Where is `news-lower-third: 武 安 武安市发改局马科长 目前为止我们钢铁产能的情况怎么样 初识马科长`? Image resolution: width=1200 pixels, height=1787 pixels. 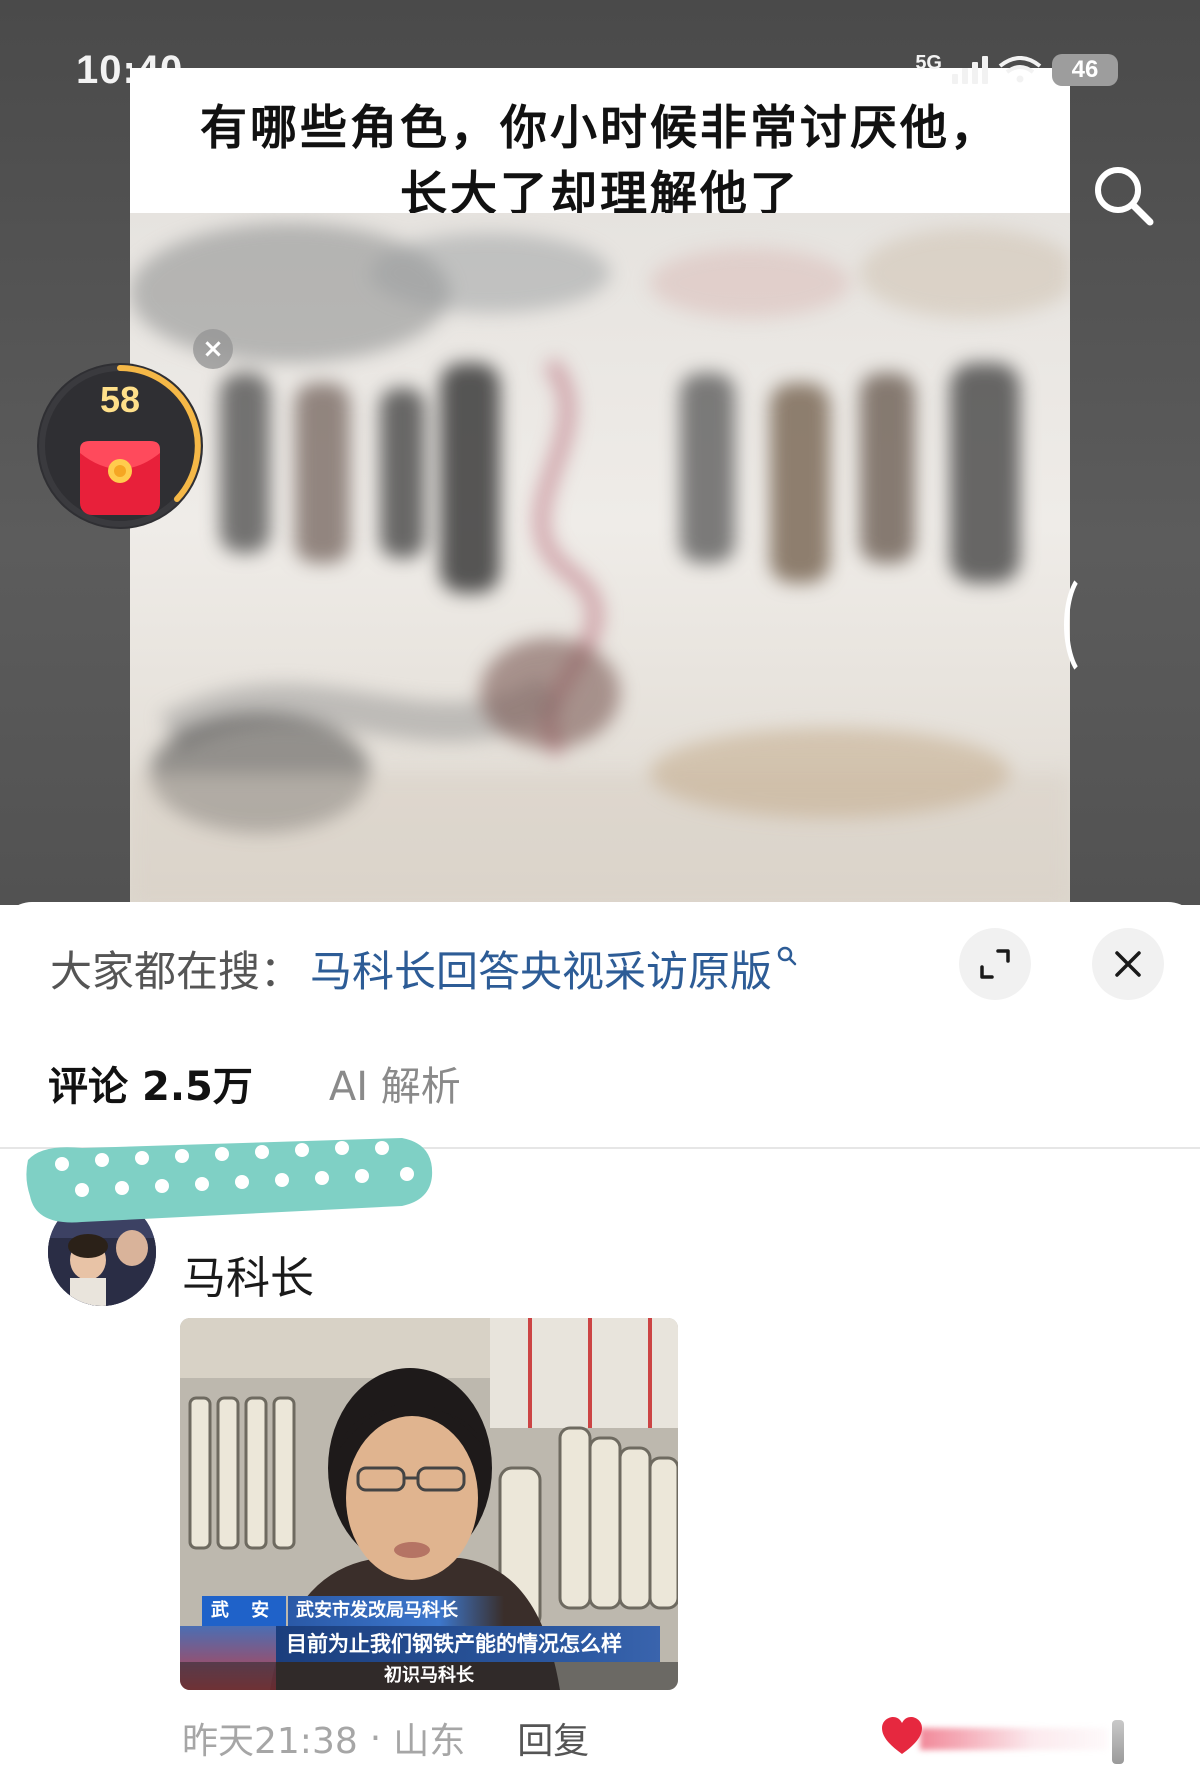
news-lower-third: 武 安 武安市发改局马科长 目前为止我们钢铁产能的情况怎么样 初识马科长 is located at coordinates (429, 1639).